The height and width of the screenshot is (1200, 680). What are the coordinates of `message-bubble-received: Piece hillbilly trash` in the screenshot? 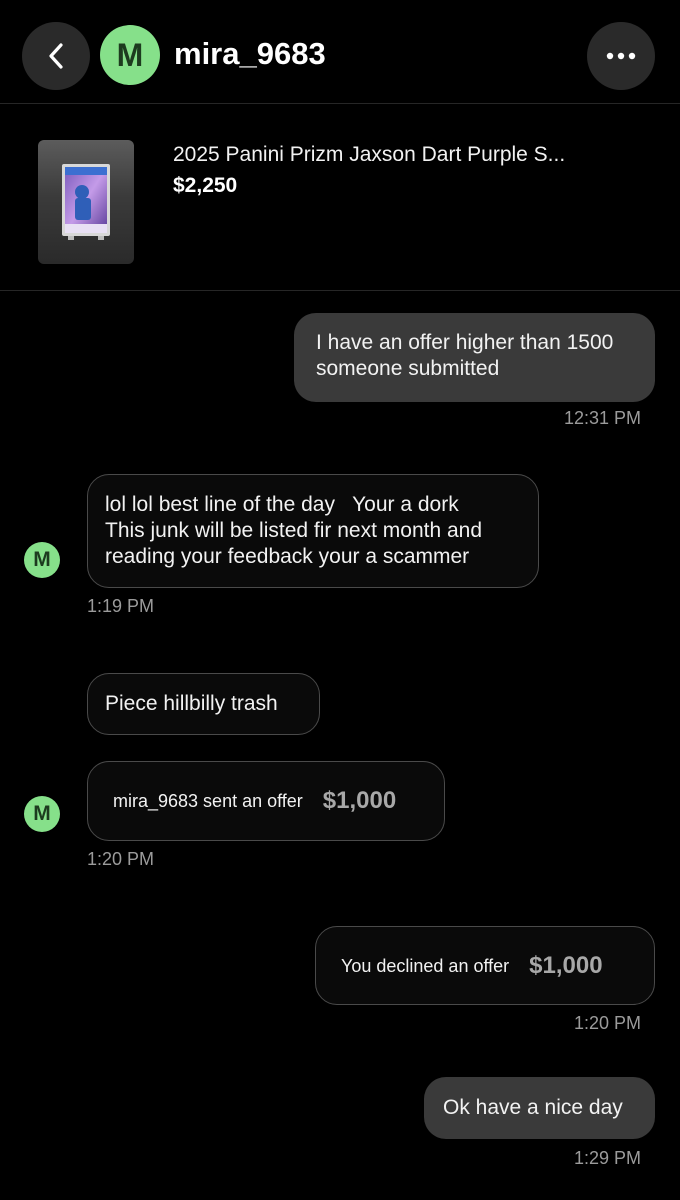 It's located at (203, 704).